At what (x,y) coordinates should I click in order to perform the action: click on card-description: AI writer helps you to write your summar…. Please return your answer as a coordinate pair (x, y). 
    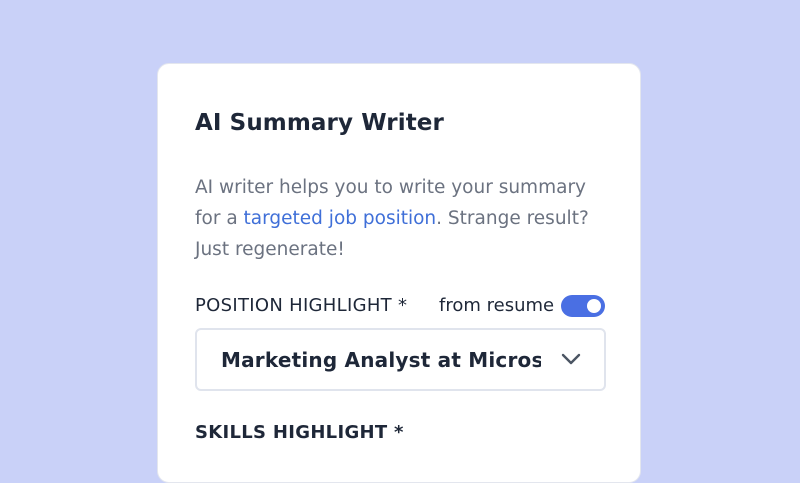
    Looking at the image, I should click on (405, 218).